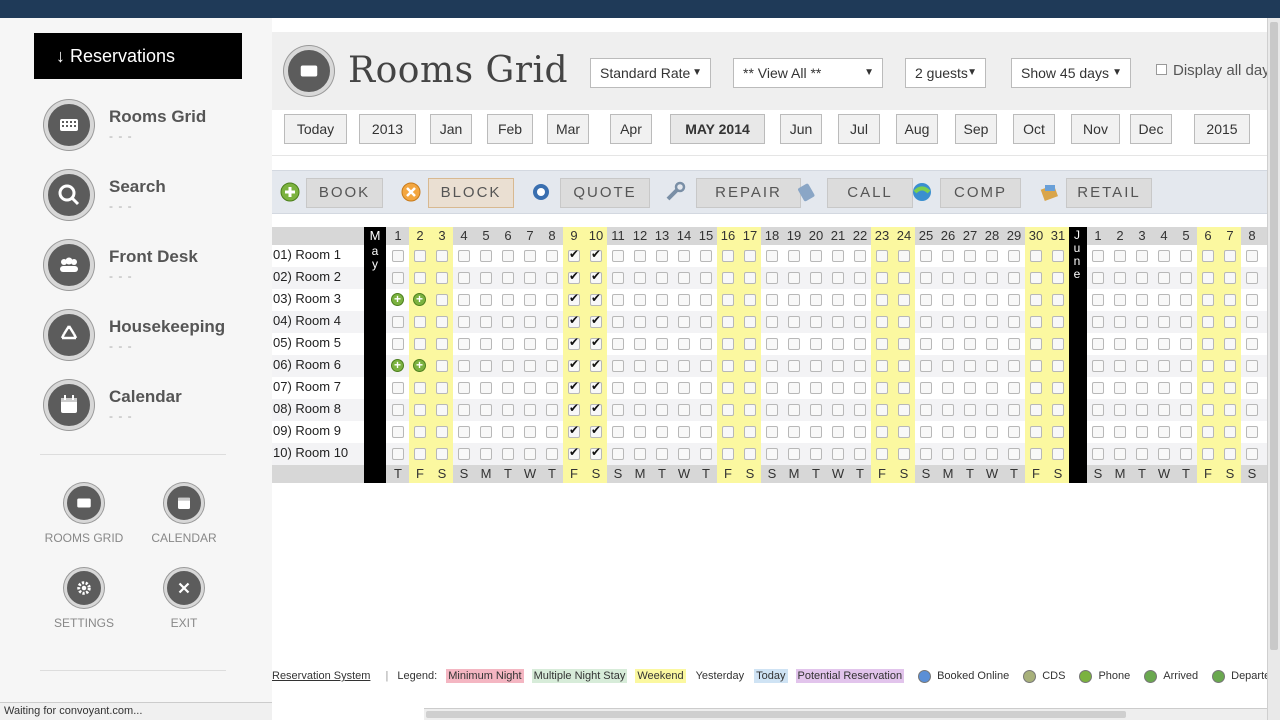  I want to click on month-button-jun: Jun, so click(801, 129).